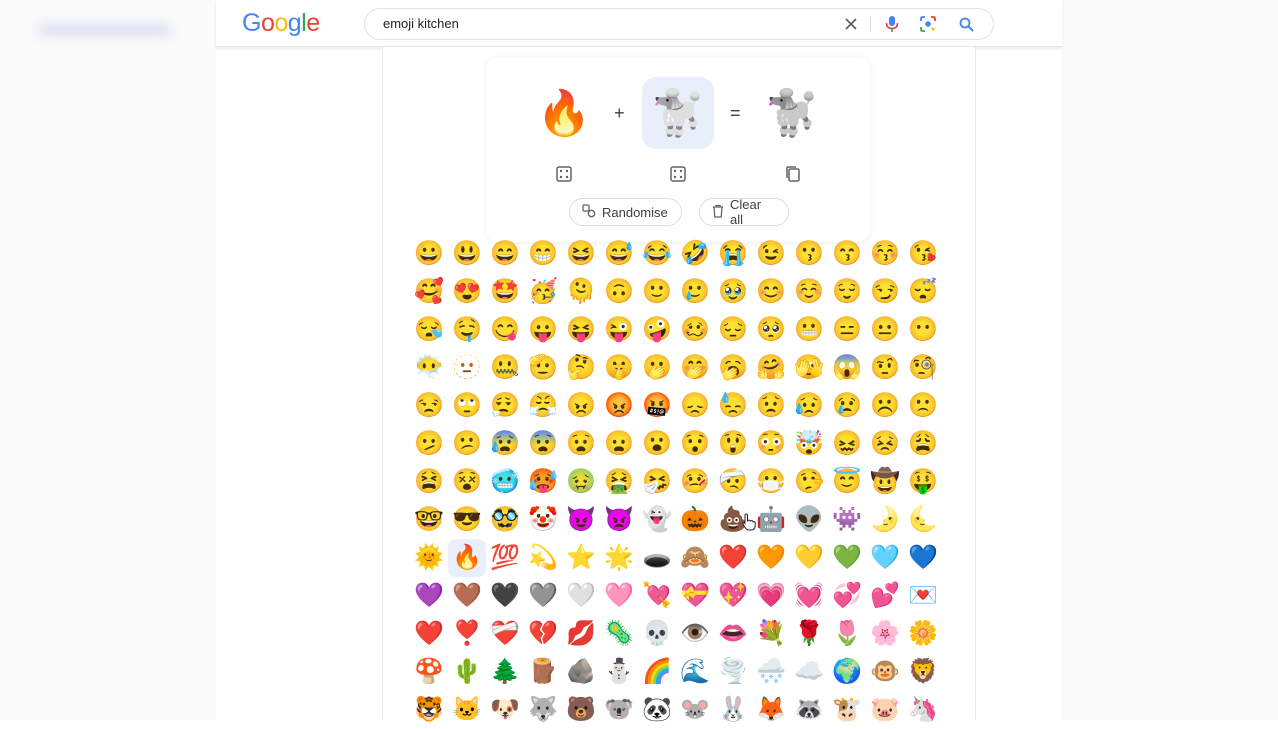  Describe the element at coordinates (771, 672) in the screenshot. I see `emoji-option: 🌨️` at that location.